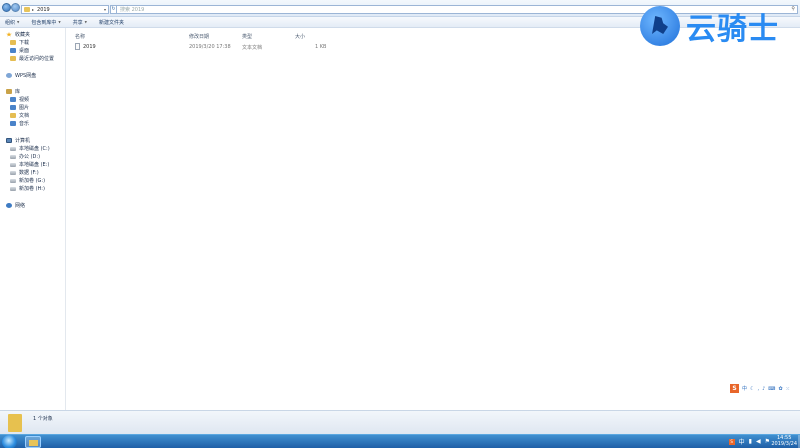  Describe the element at coordinates (13, 115) in the screenshot. I see `document-icon` at that location.